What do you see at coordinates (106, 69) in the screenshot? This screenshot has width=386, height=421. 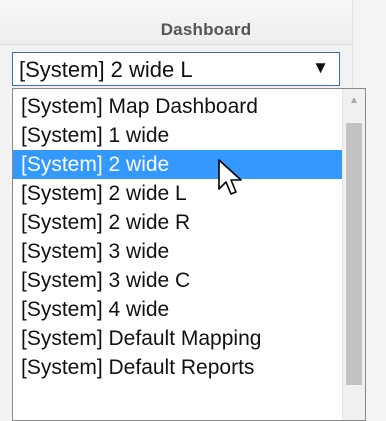 I see `dashboard-select-value: [System] 2 wide L` at bounding box center [106, 69].